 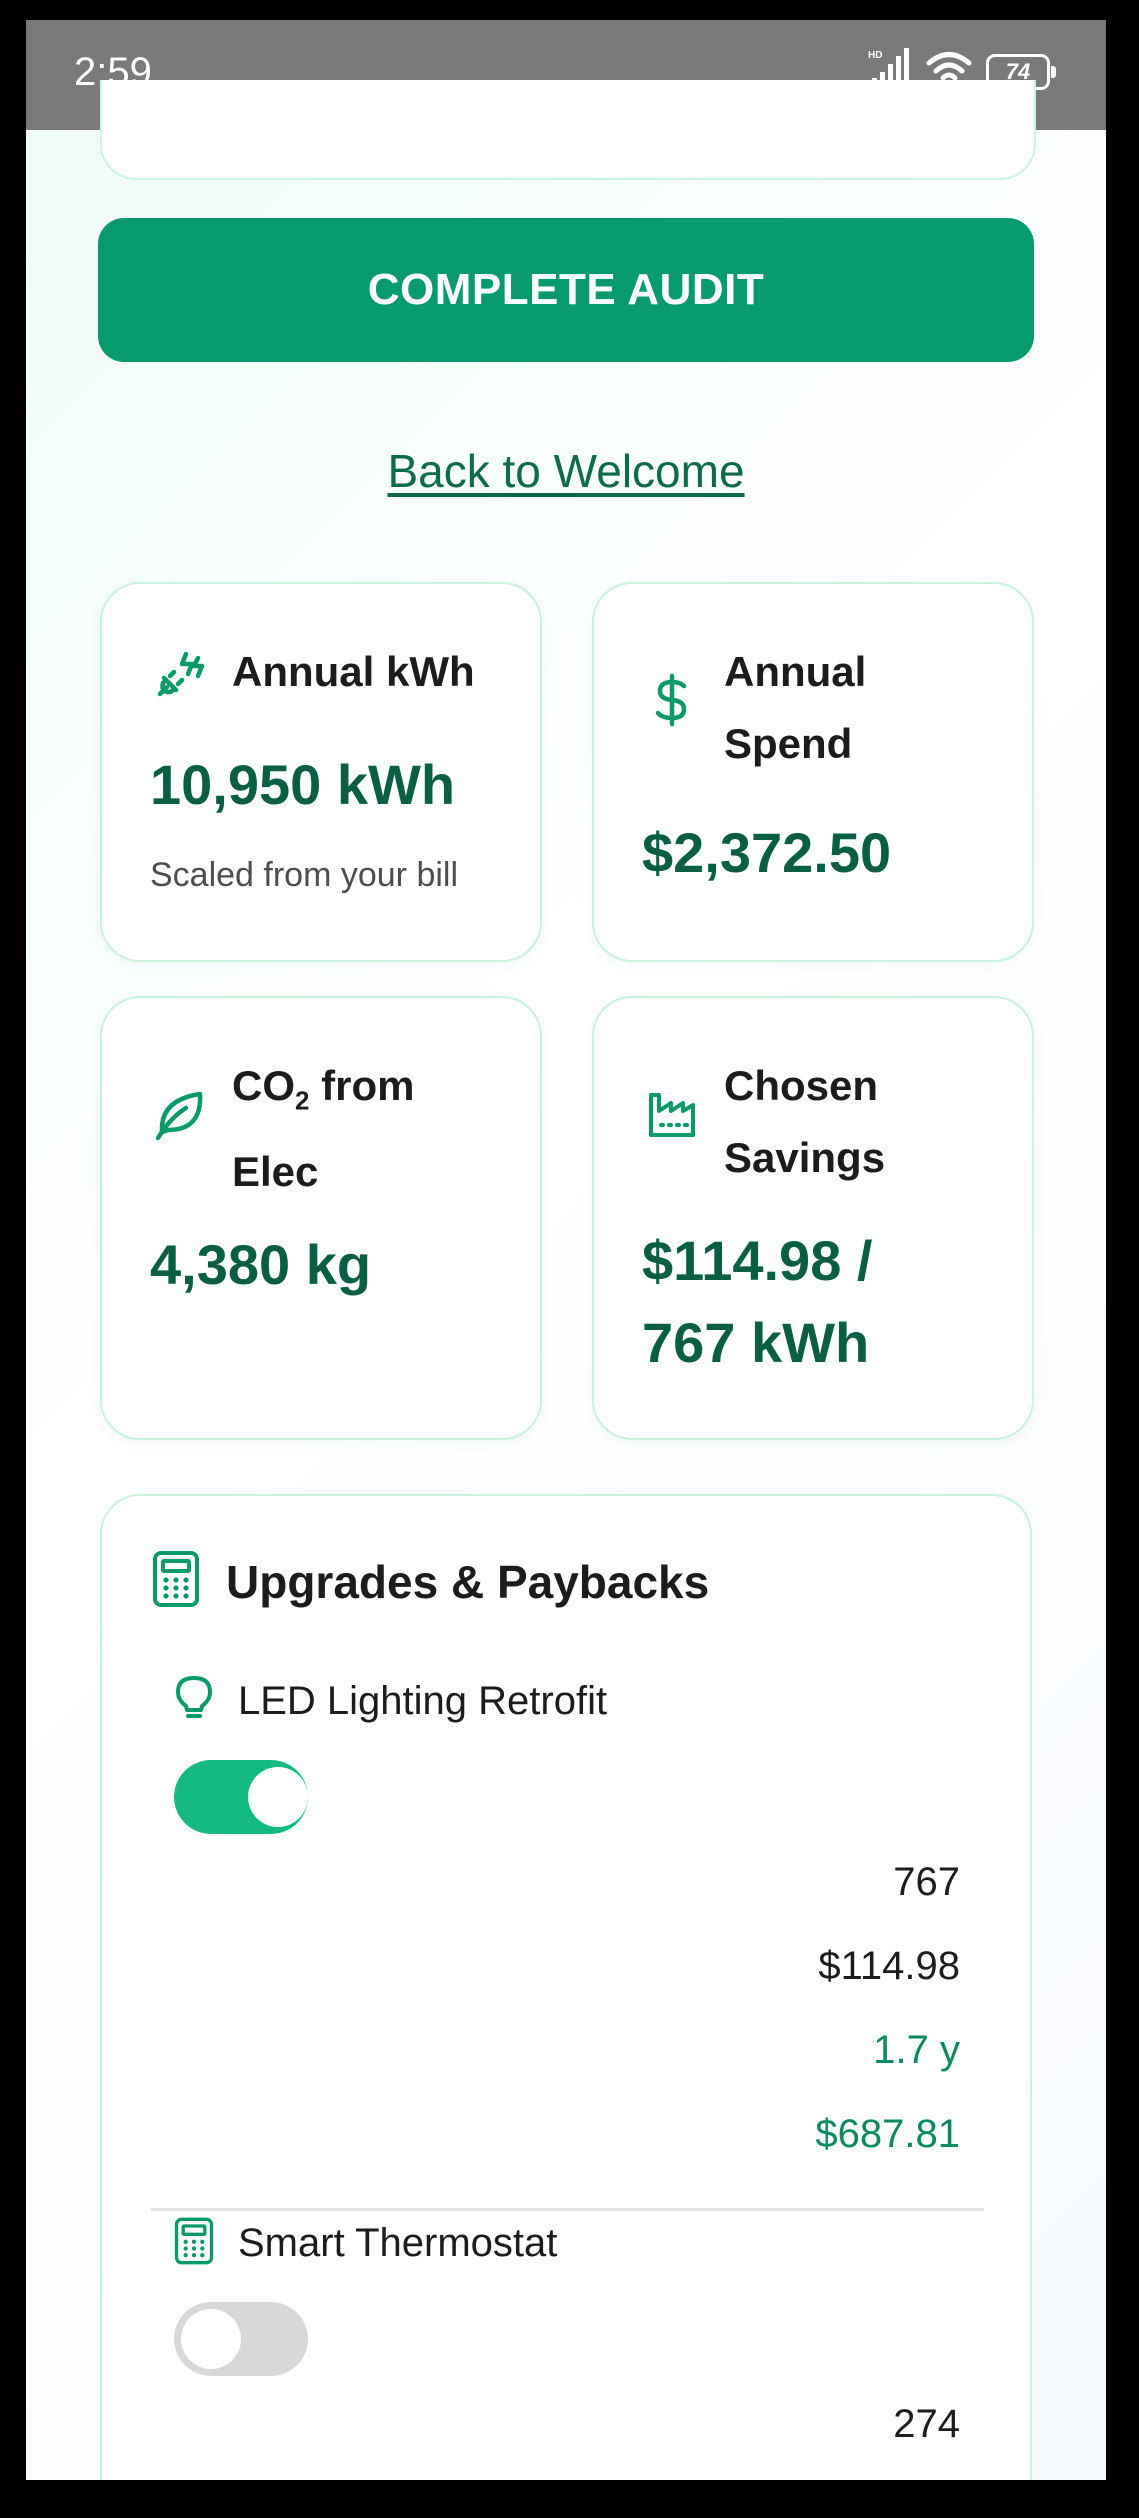 I want to click on svg-text: HD, so click(x=875, y=55).